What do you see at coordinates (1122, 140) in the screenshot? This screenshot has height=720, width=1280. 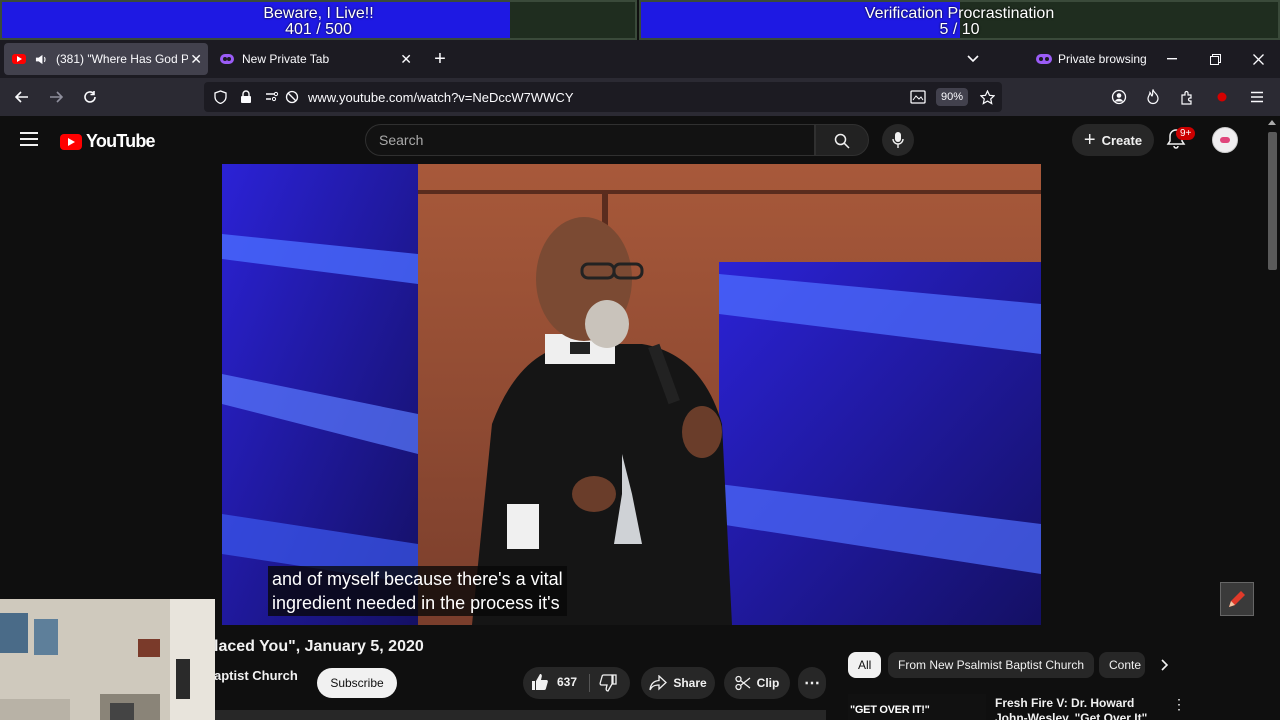 I see `create-label: Create` at bounding box center [1122, 140].